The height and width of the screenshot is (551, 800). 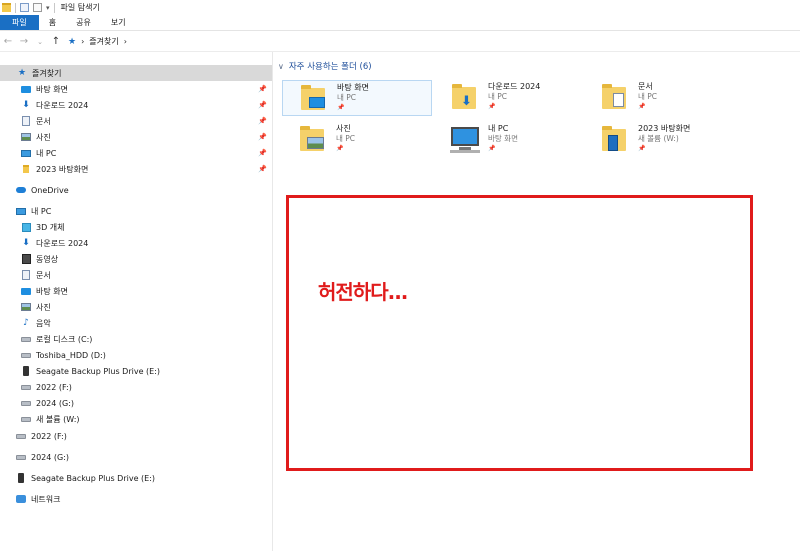 What do you see at coordinates (136, 89) in the screenshot?
I see `sidebar-item-desktop: 바탕 화면 📌` at bounding box center [136, 89].